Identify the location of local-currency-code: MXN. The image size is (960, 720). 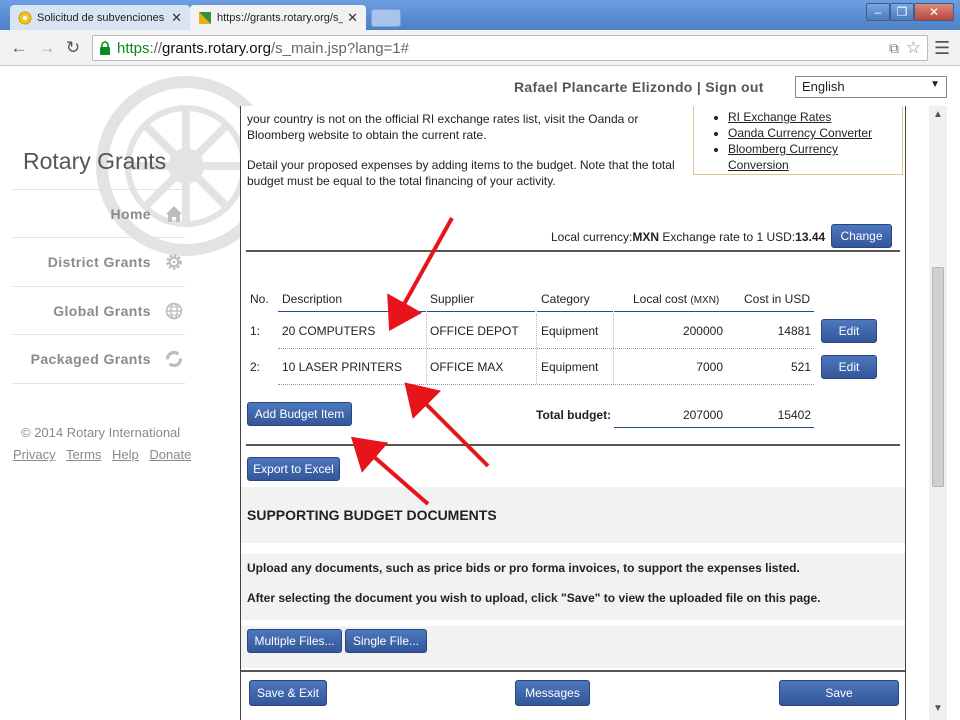
(646, 237).